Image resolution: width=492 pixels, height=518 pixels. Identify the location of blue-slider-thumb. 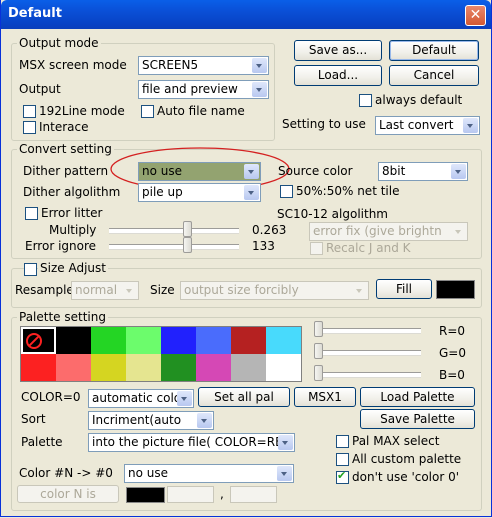
(318, 373).